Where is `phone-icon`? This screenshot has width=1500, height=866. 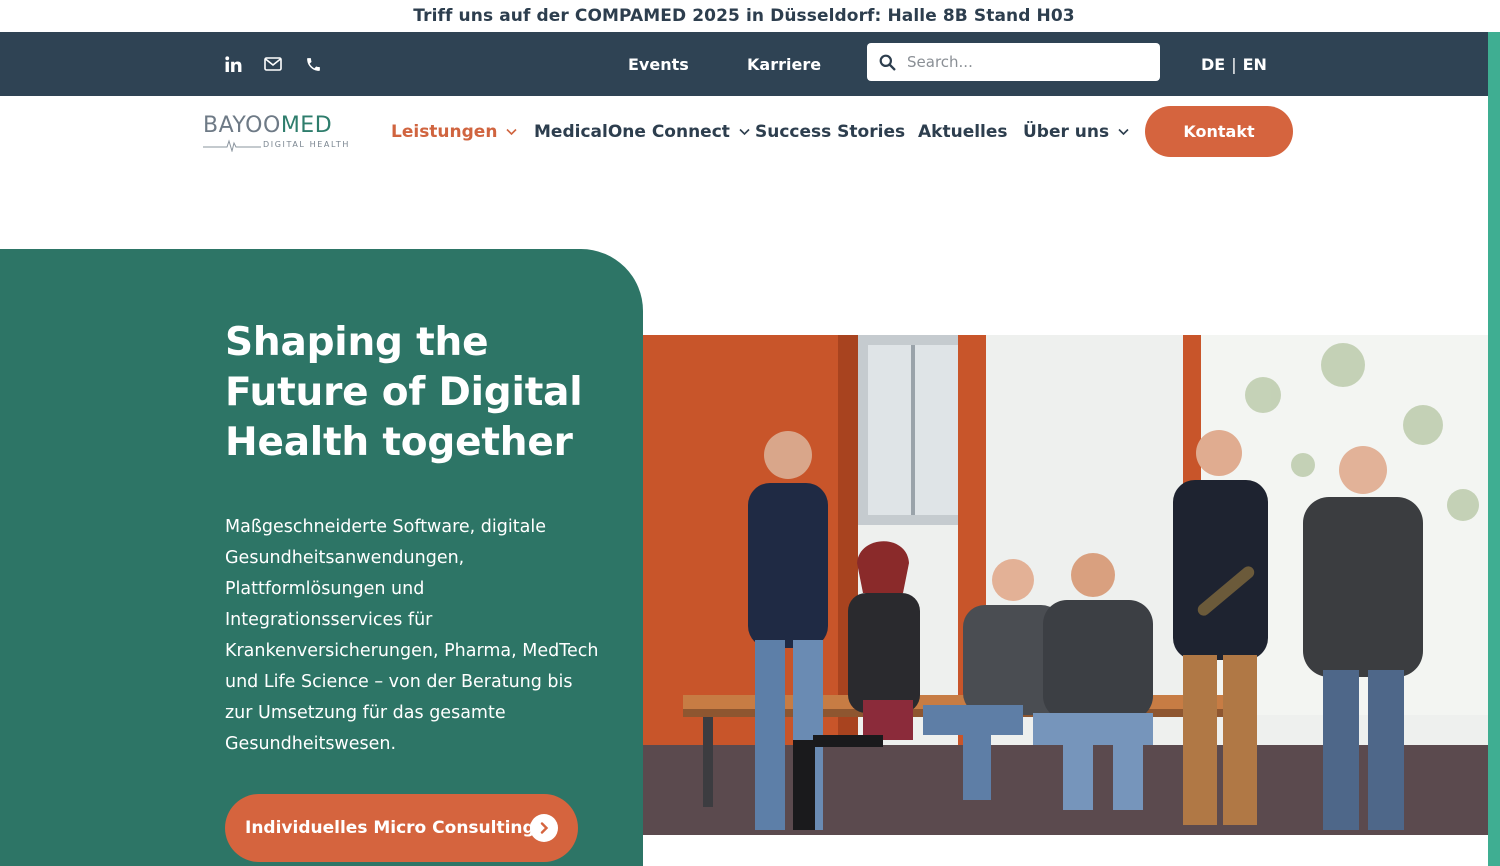 phone-icon is located at coordinates (313, 64).